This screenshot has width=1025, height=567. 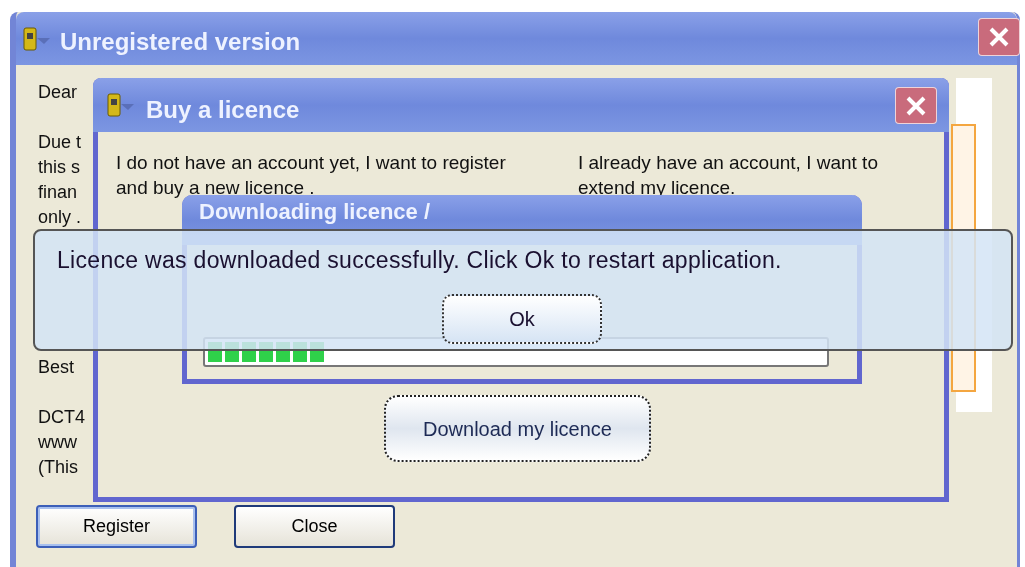 What do you see at coordinates (517, 428) in the screenshot?
I see `download-button: Download my licence` at bounding box center [517, 428].